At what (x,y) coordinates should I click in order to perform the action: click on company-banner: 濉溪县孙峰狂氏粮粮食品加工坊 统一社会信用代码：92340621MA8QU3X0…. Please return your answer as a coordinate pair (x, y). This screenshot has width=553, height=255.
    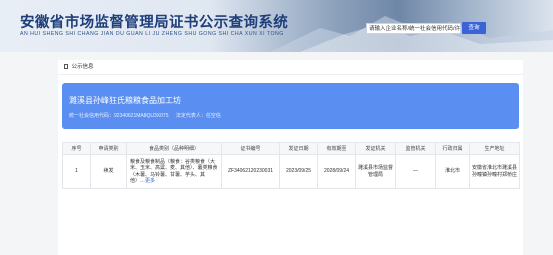
    Looking at the image, I should click on (290, 106).